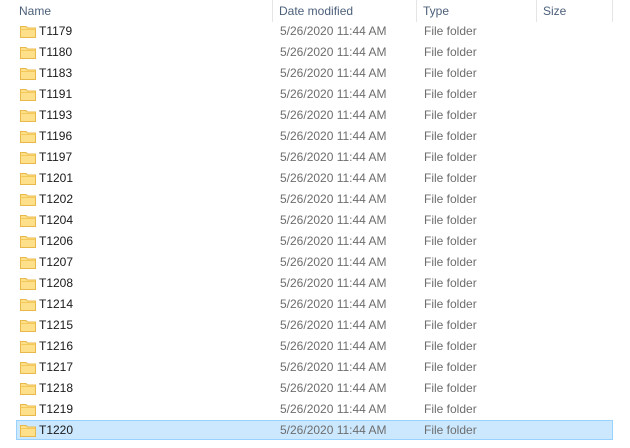  What do you see at coordinates (56, 367) in the screenshot?
I see `file-name: T1217` at bounding box center [56, 367].